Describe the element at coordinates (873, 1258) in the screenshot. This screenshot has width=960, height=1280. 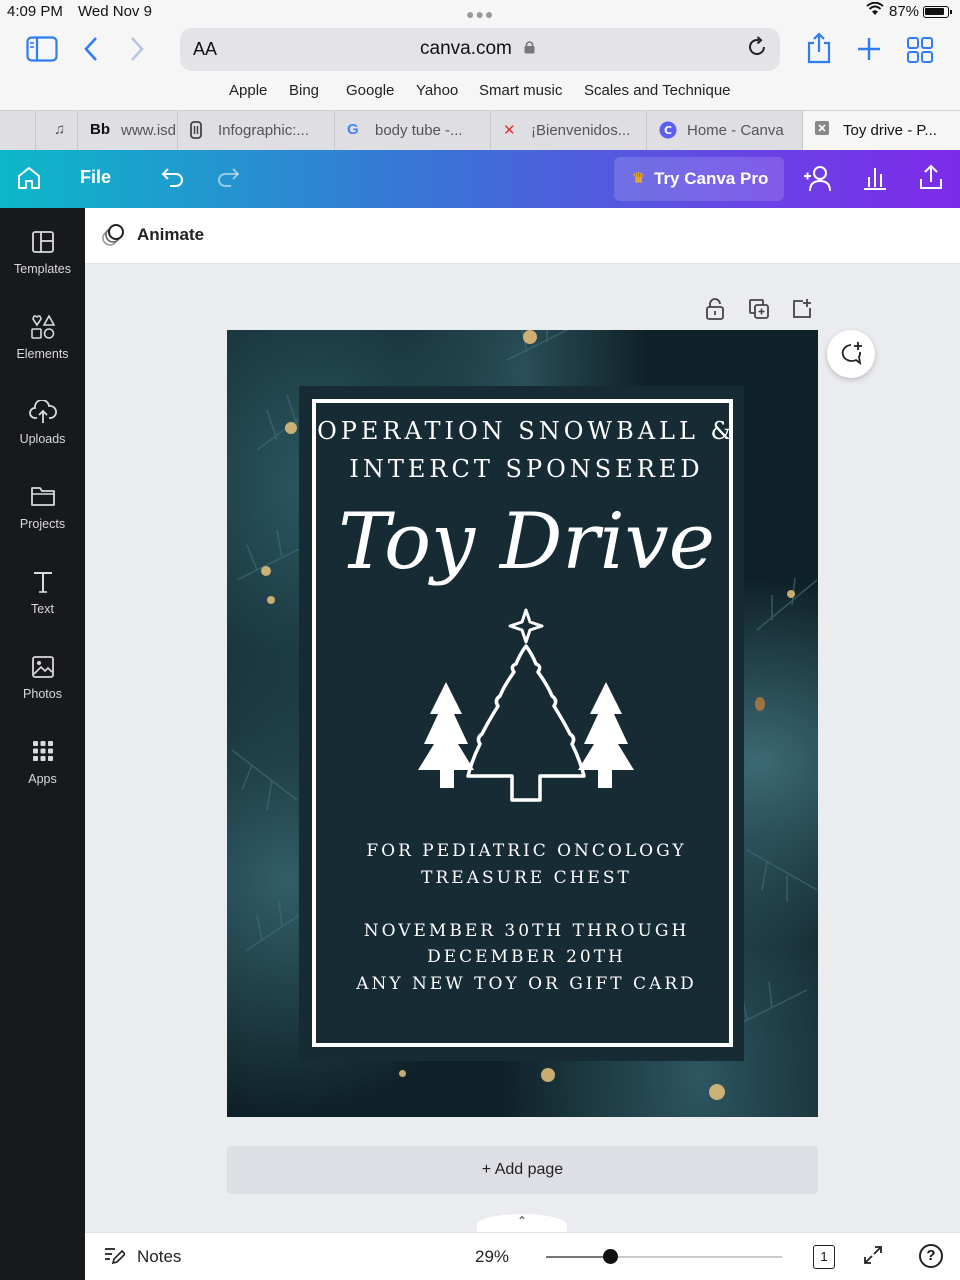
I see `fullscreen-icon` at that location.